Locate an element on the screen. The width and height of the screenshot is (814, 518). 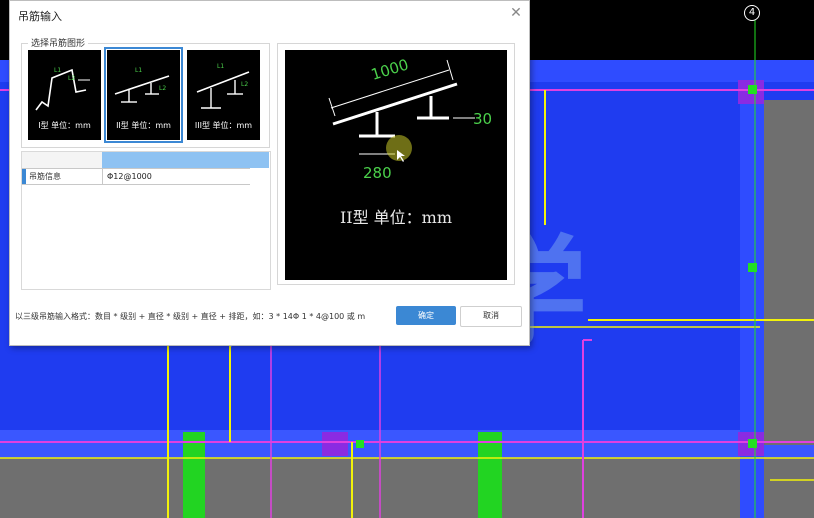
shape-thumb-type-1: L1 L2 I型 单位：mm is located at coordinates (64, 95).